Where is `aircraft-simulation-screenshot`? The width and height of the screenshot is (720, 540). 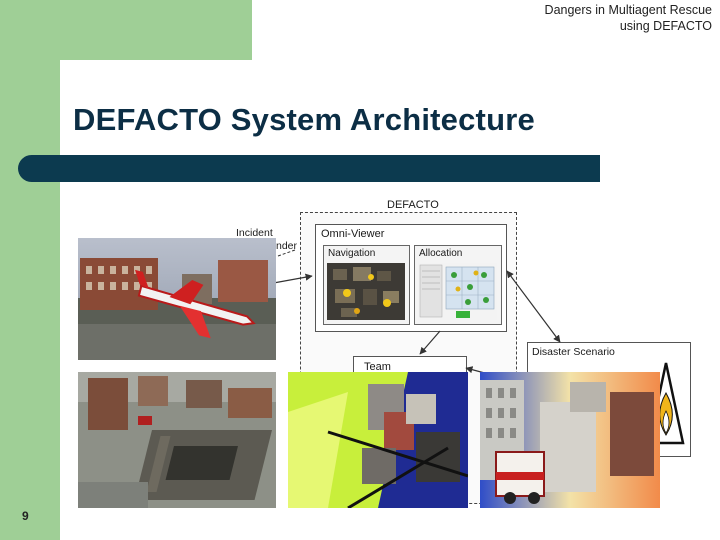 aircraft-simulation-screenshot is located at coordinates (177, 299).